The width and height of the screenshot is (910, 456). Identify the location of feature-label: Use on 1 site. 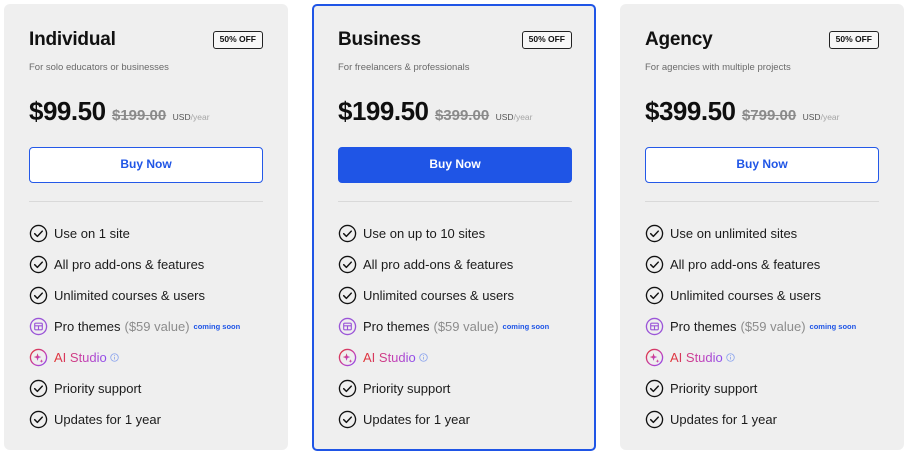
(92, 233).